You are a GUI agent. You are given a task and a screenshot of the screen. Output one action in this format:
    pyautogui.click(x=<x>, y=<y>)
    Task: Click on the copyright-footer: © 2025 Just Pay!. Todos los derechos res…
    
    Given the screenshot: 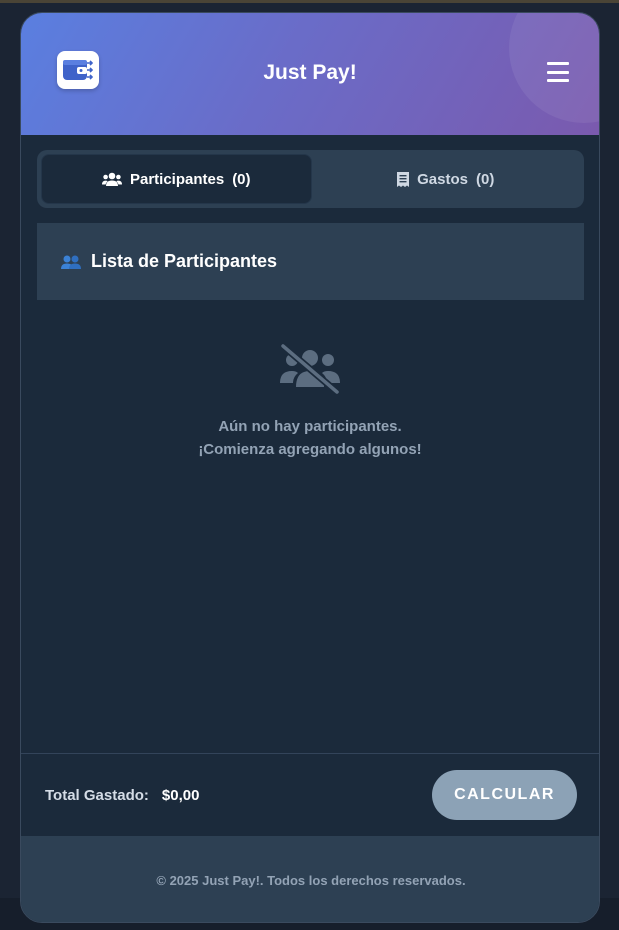 What is the action you would take?
    pyautogui.click(x=310, y=879)
    